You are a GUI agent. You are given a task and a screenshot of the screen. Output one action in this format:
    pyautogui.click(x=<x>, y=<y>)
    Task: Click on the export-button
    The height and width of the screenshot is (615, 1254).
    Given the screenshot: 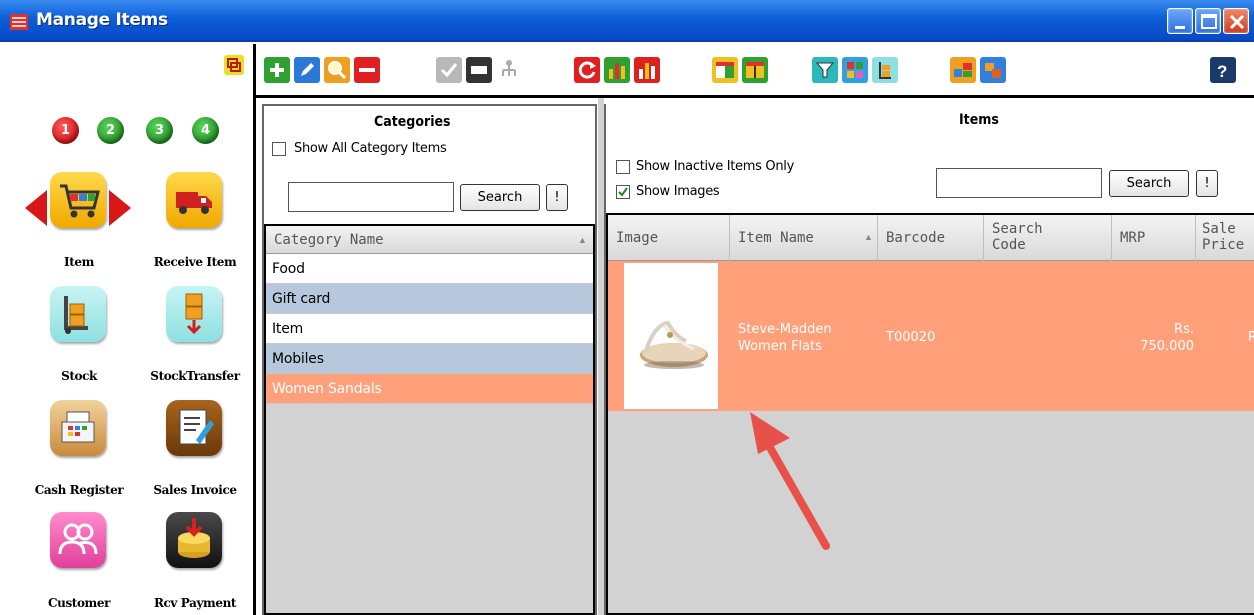 What is the action you would take?
    pyautogui.click(x=963, y=70)
    